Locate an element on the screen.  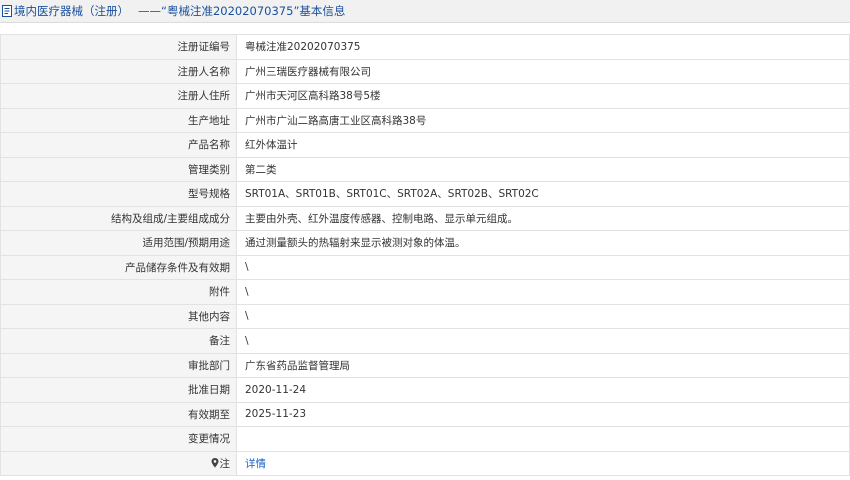
table-row: 生产地址 广州市广汕二路高唐工业区高科路38号 is located at coordinates (425, 120).